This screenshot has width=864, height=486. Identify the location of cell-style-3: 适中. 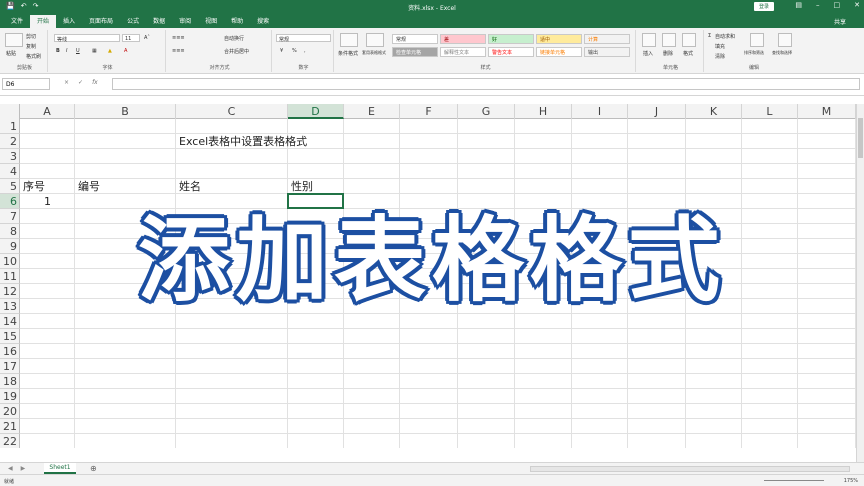
(559, 39).